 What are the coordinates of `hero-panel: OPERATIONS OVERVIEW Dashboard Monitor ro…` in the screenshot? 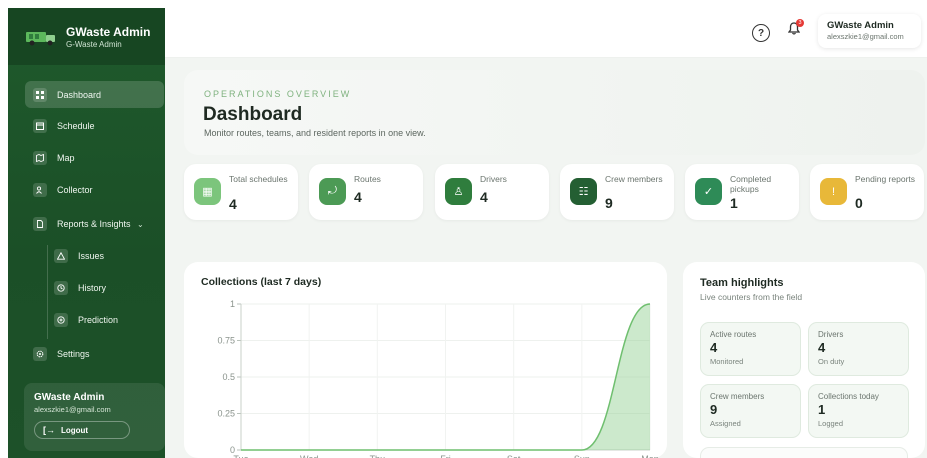 It's located at (554, 112).